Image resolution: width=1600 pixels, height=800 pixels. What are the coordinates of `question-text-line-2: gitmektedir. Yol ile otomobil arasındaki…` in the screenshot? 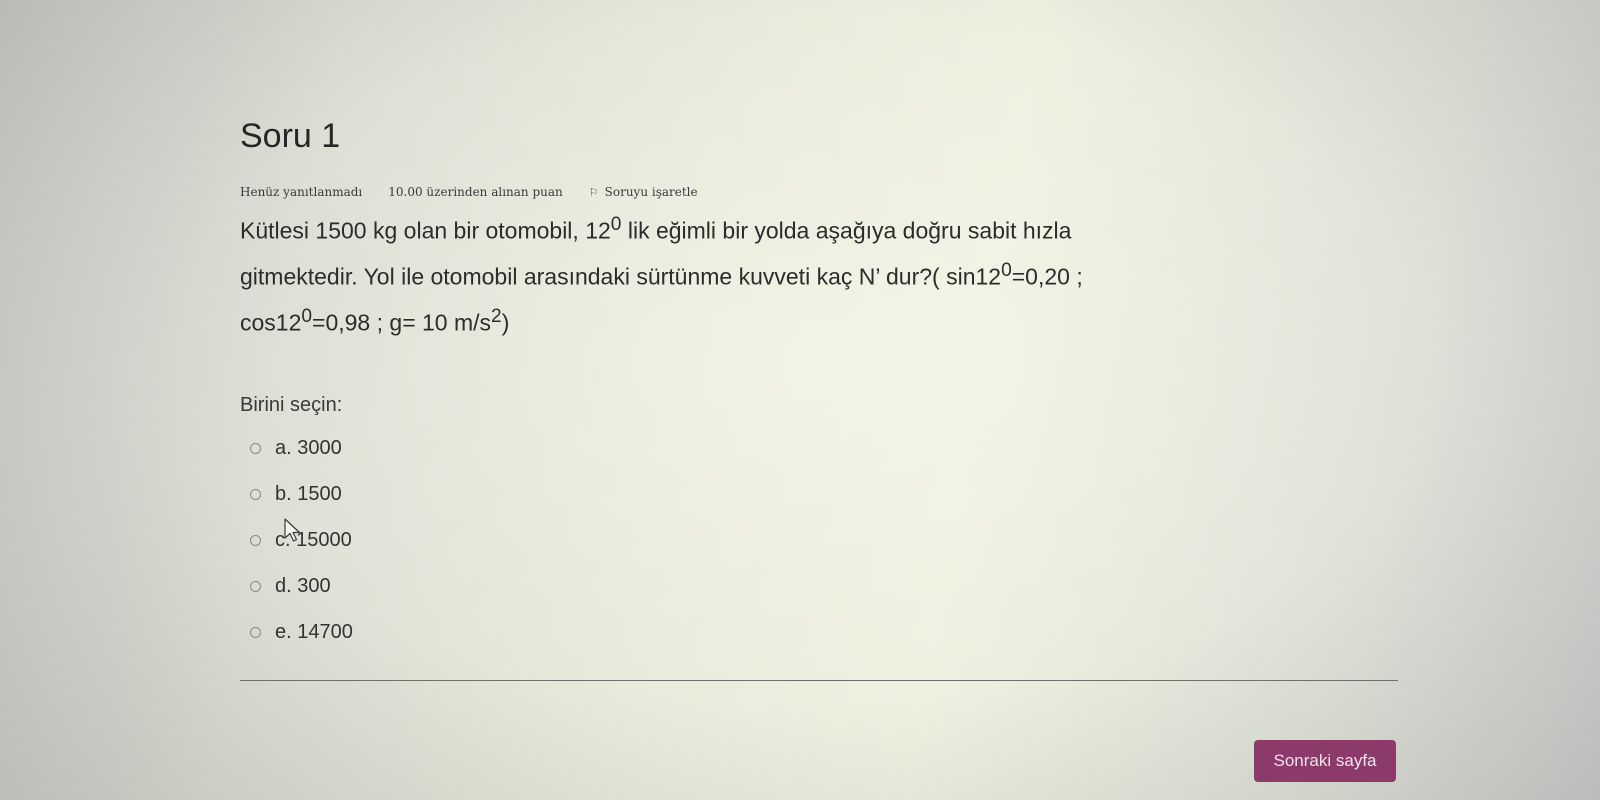 It's located at (810, 274).